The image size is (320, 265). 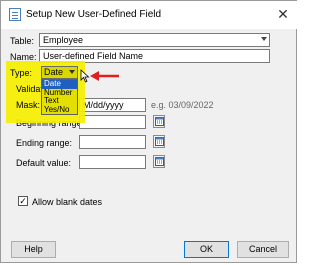 I want to click on type-select-value: Date, so click(x=54, y=72).